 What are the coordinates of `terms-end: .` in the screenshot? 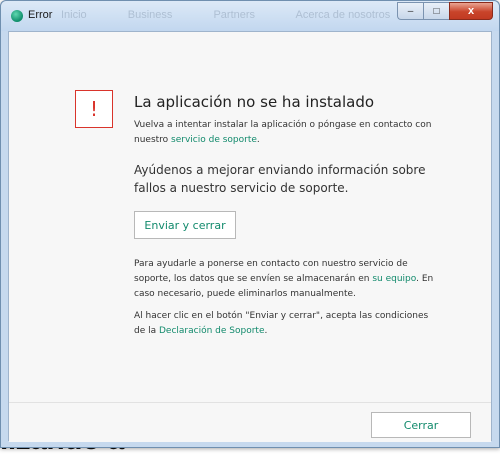 It's located at (266, 331).